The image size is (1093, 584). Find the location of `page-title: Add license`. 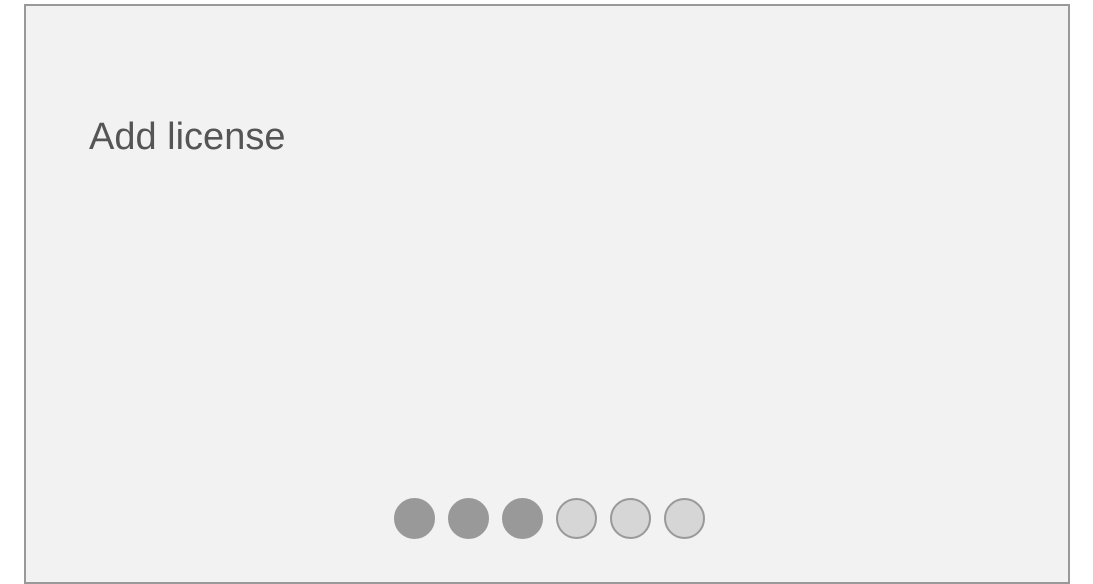

page-title: Add license is located at coordinates (187, 137).